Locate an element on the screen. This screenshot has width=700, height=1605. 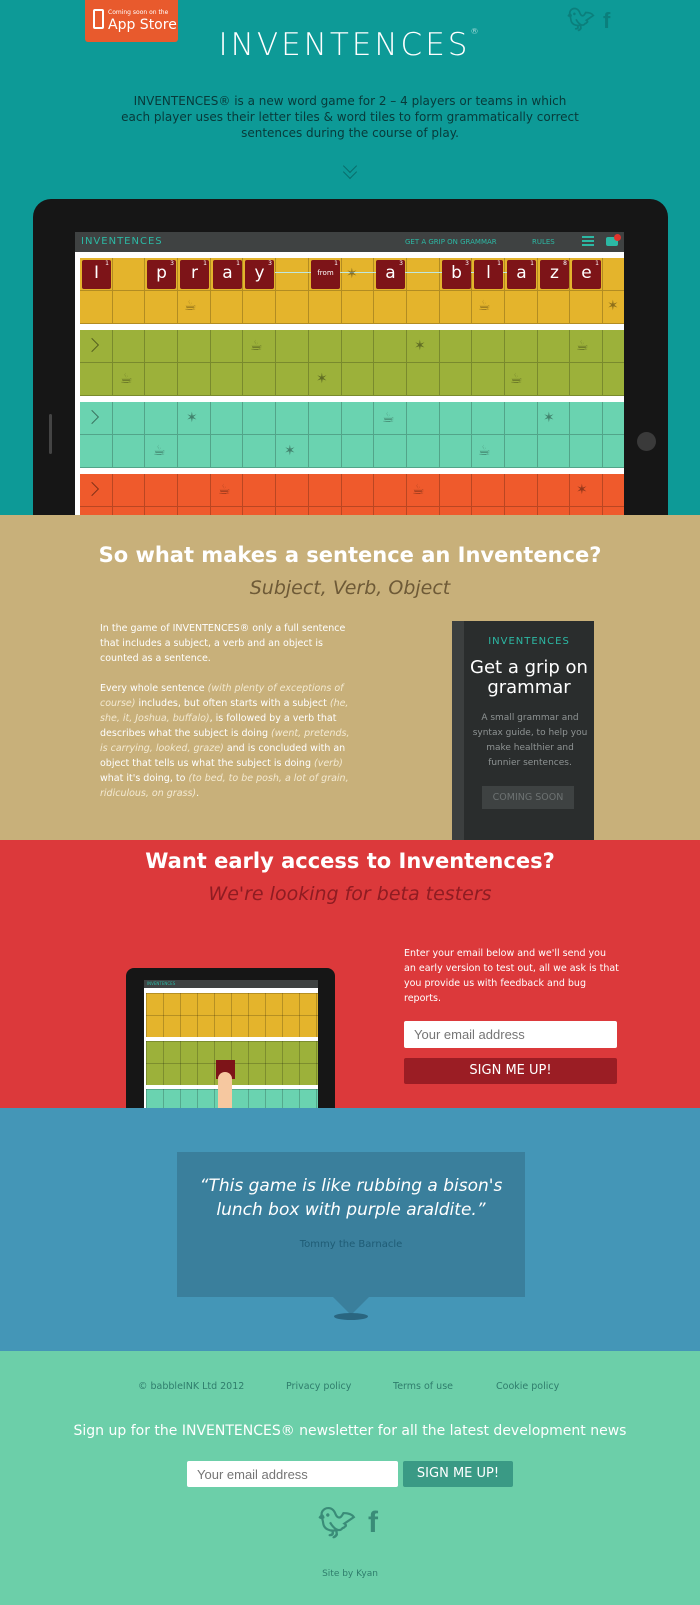
letter-tile: b3 is located at coordinates (456, 274).